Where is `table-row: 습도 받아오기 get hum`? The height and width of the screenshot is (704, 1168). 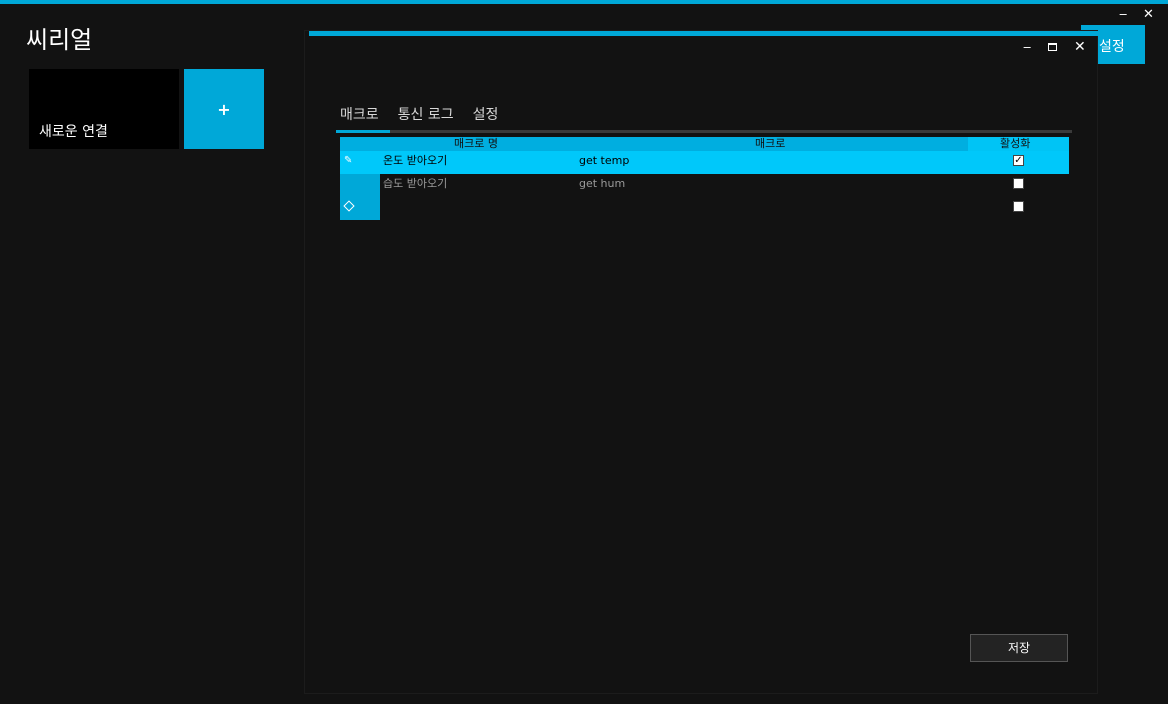 table-row: 습도 받아오기 get hum is located at coordinates (704, 185).